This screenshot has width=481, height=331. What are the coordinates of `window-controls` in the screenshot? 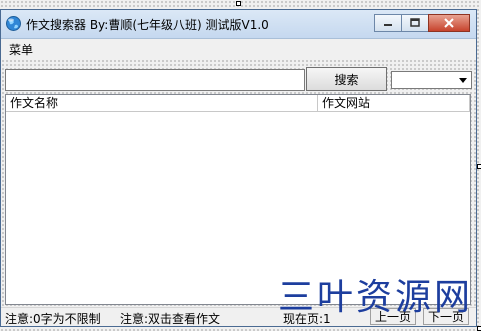 It's located at (422, 23).